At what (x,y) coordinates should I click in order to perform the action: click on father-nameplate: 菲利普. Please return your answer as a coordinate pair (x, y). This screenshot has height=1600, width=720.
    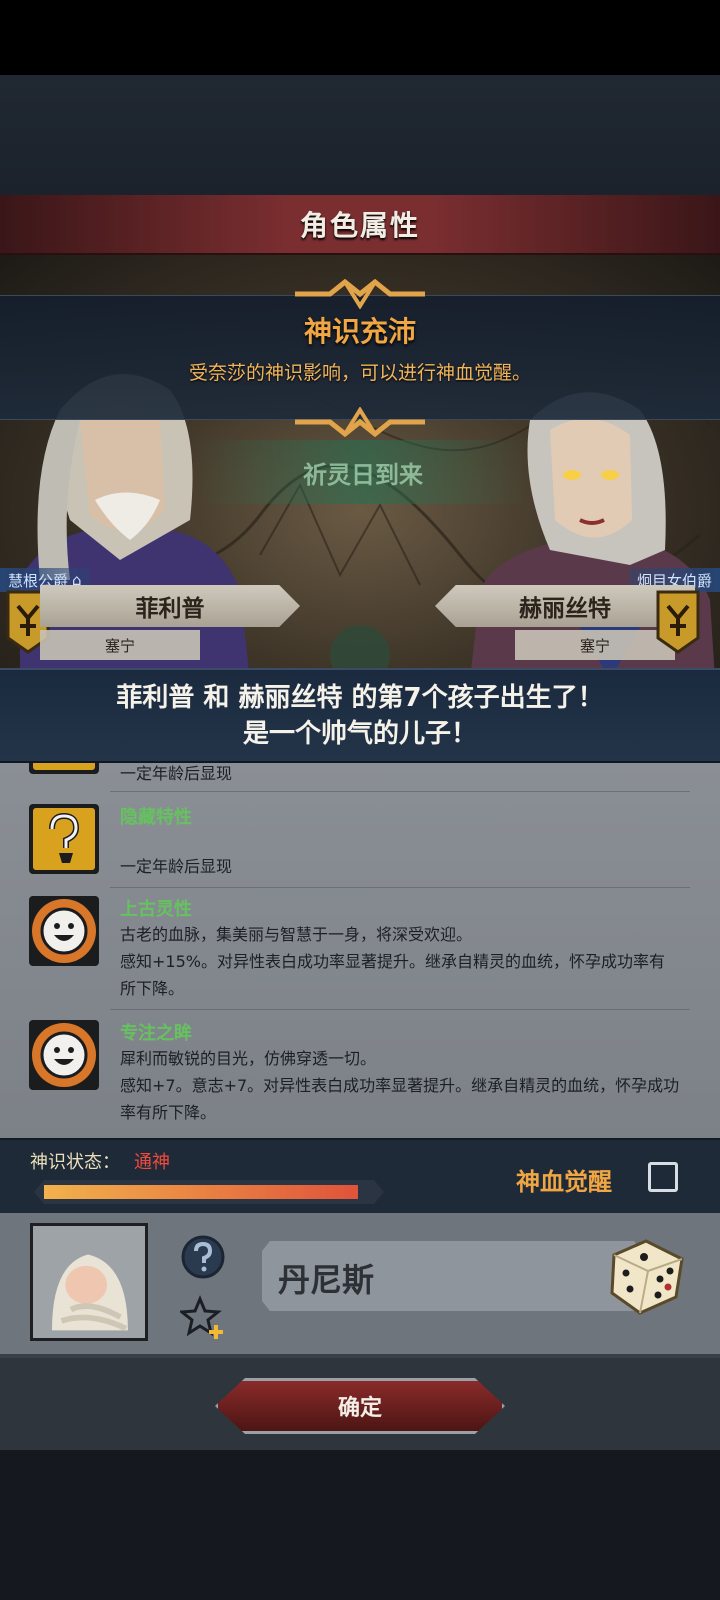
    Looking at the image, I should click on (170, 606).